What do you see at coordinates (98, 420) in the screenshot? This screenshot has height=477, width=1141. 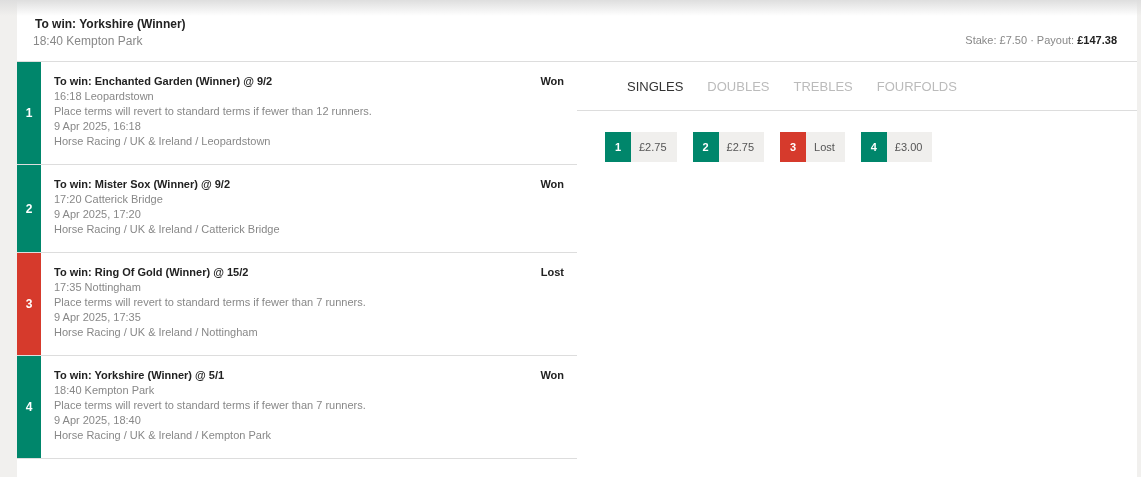 I see `selection-detail: 9 Apr 2025, 18:40` at bounding box center [98, 420].